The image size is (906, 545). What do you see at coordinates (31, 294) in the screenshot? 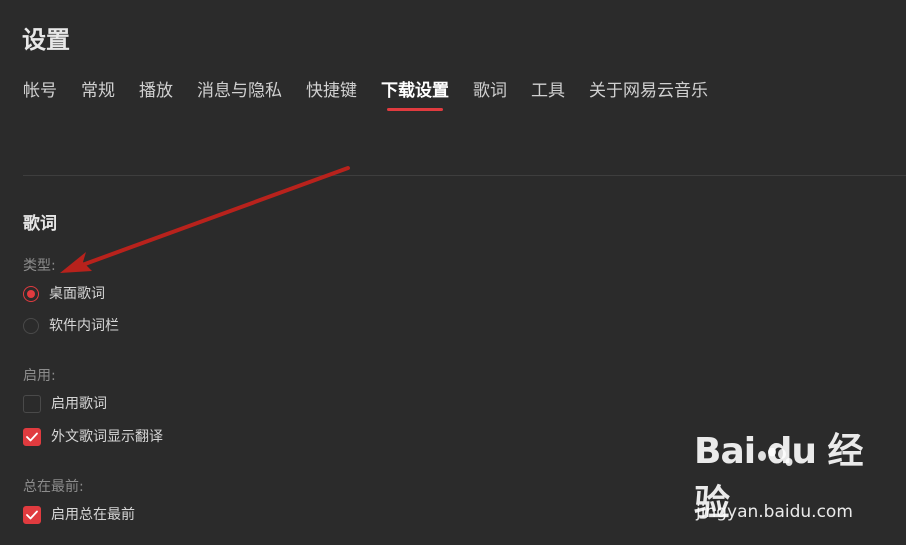
I see `radio-button-checked` at bounding box center [31, 294].